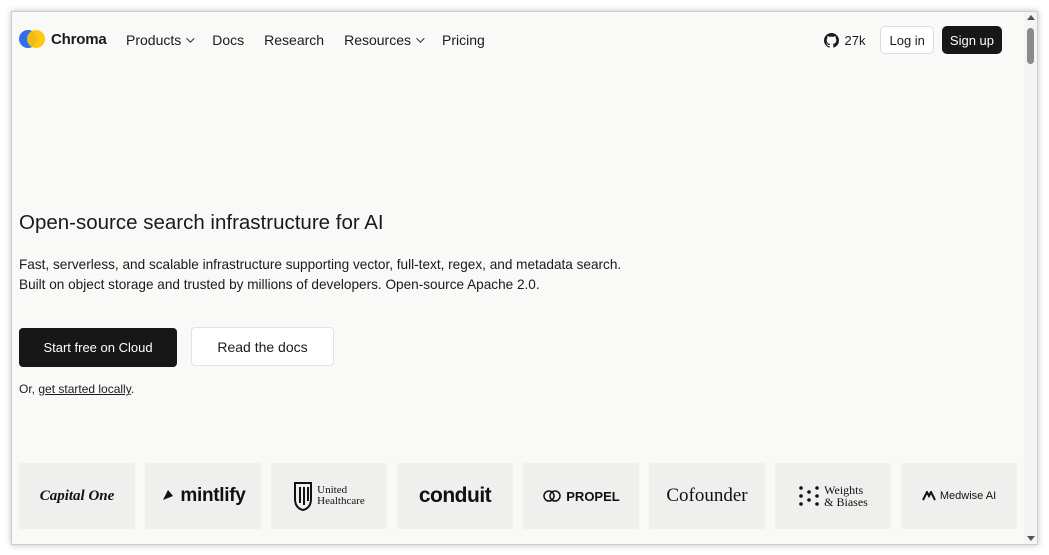  I want to click on vertical-scrollbar, so click(1030, 278).